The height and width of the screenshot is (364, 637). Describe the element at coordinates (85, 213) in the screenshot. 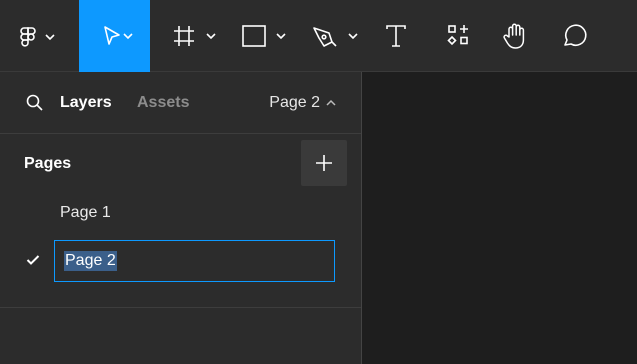

I see `page-list-item-page-1: Page 1` at that location.